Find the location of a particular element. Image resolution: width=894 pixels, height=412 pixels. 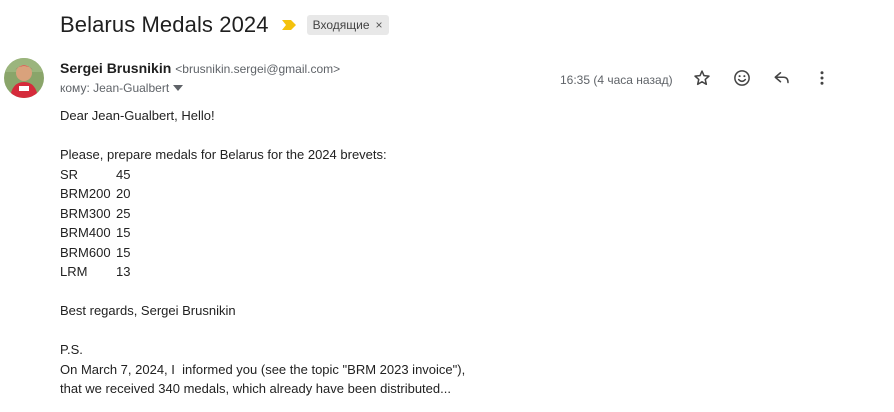

star-button is located at coordinates (702, 80).